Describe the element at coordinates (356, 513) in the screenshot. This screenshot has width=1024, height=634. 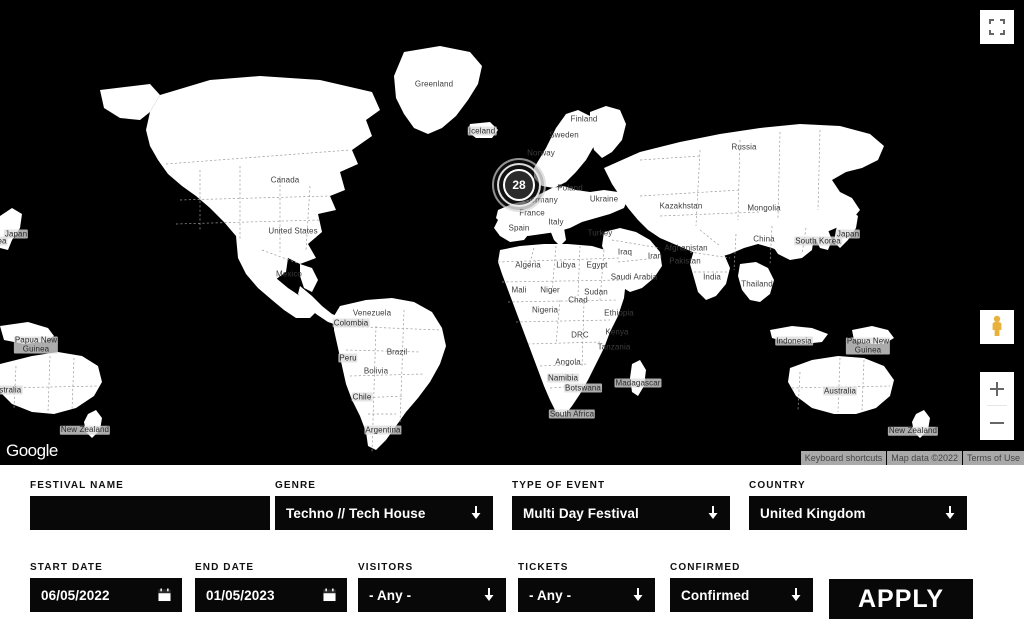
I see `genre-value: Techno // Tech House` at that location.